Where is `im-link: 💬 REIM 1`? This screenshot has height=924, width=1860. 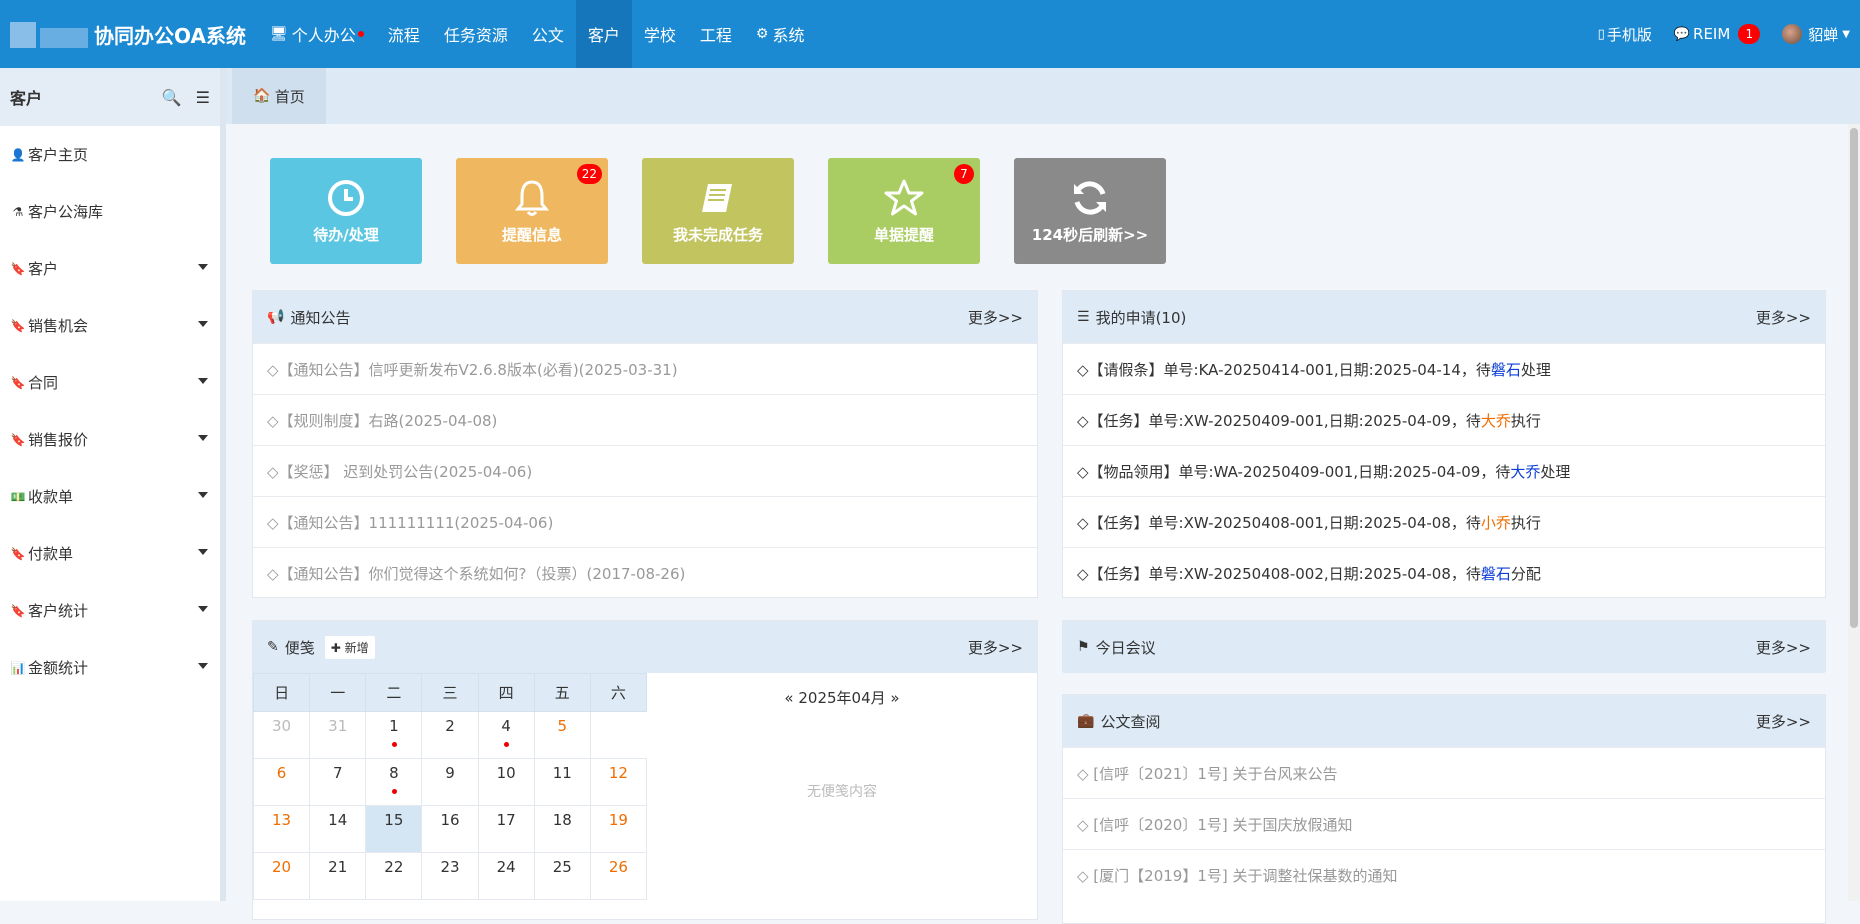 im-link: 💬 REIM 1 is located at coordinates (1717, 34).